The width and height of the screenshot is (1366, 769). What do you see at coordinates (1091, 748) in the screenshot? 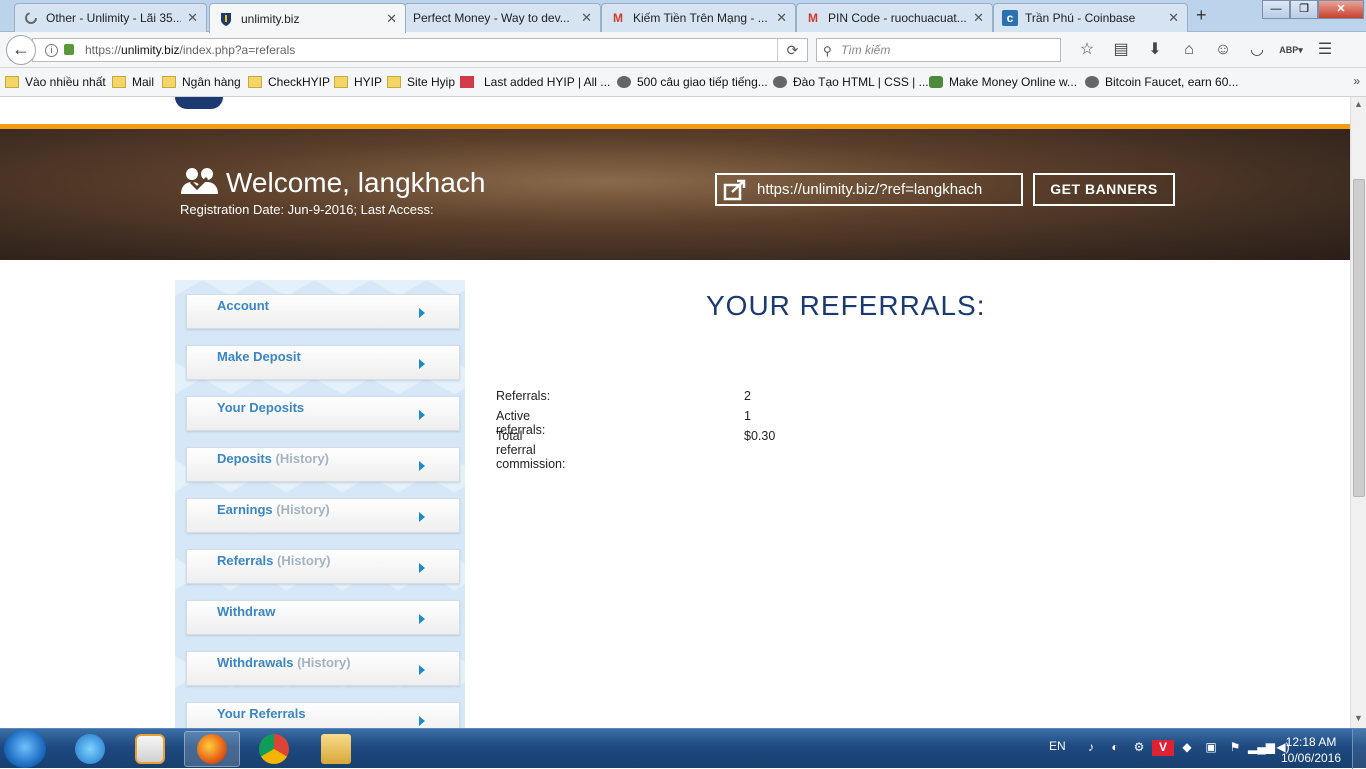
I see `tray-app-icon: ♪` at bounding box center [1091, 748].